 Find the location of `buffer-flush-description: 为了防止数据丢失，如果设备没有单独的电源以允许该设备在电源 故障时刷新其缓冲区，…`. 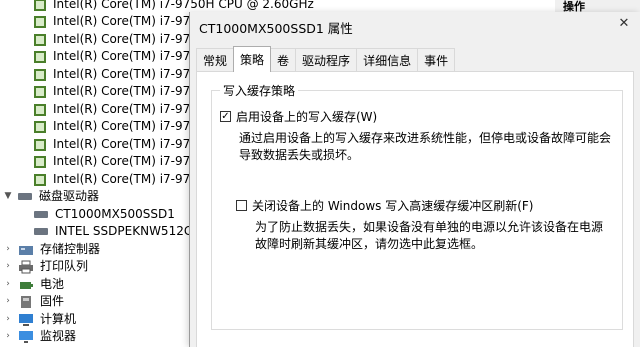

buffer-flush-description: 为了防止数据丢失，如果设备没有单独的电源以允许该设备在电源 故障时刷新其缓冲区，… is located at coordinates (429, 236).